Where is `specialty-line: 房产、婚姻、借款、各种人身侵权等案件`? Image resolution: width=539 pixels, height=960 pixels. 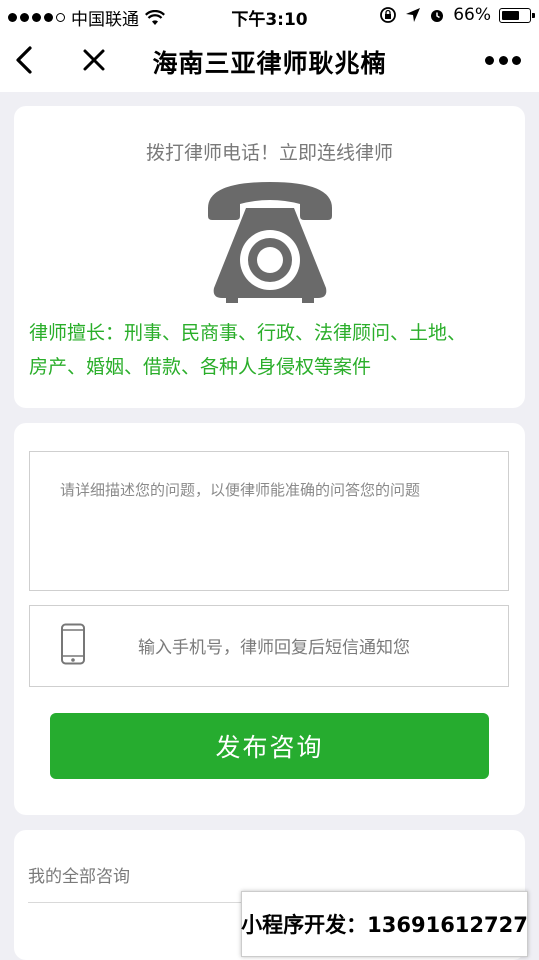 specialty-line: 房产、婚姻、借款、各种人身侵权等案件 is located at coordinates (200, 367).